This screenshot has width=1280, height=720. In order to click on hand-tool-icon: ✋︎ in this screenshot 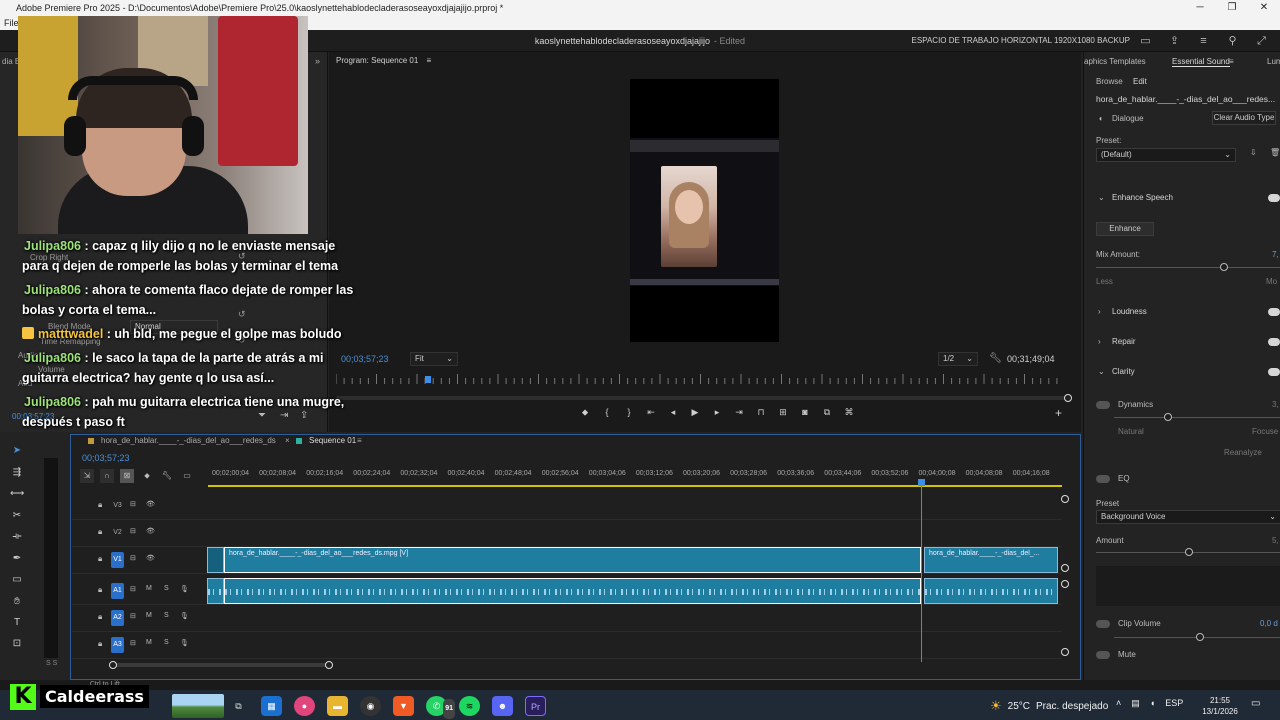, I will do `click(17, 601)`.